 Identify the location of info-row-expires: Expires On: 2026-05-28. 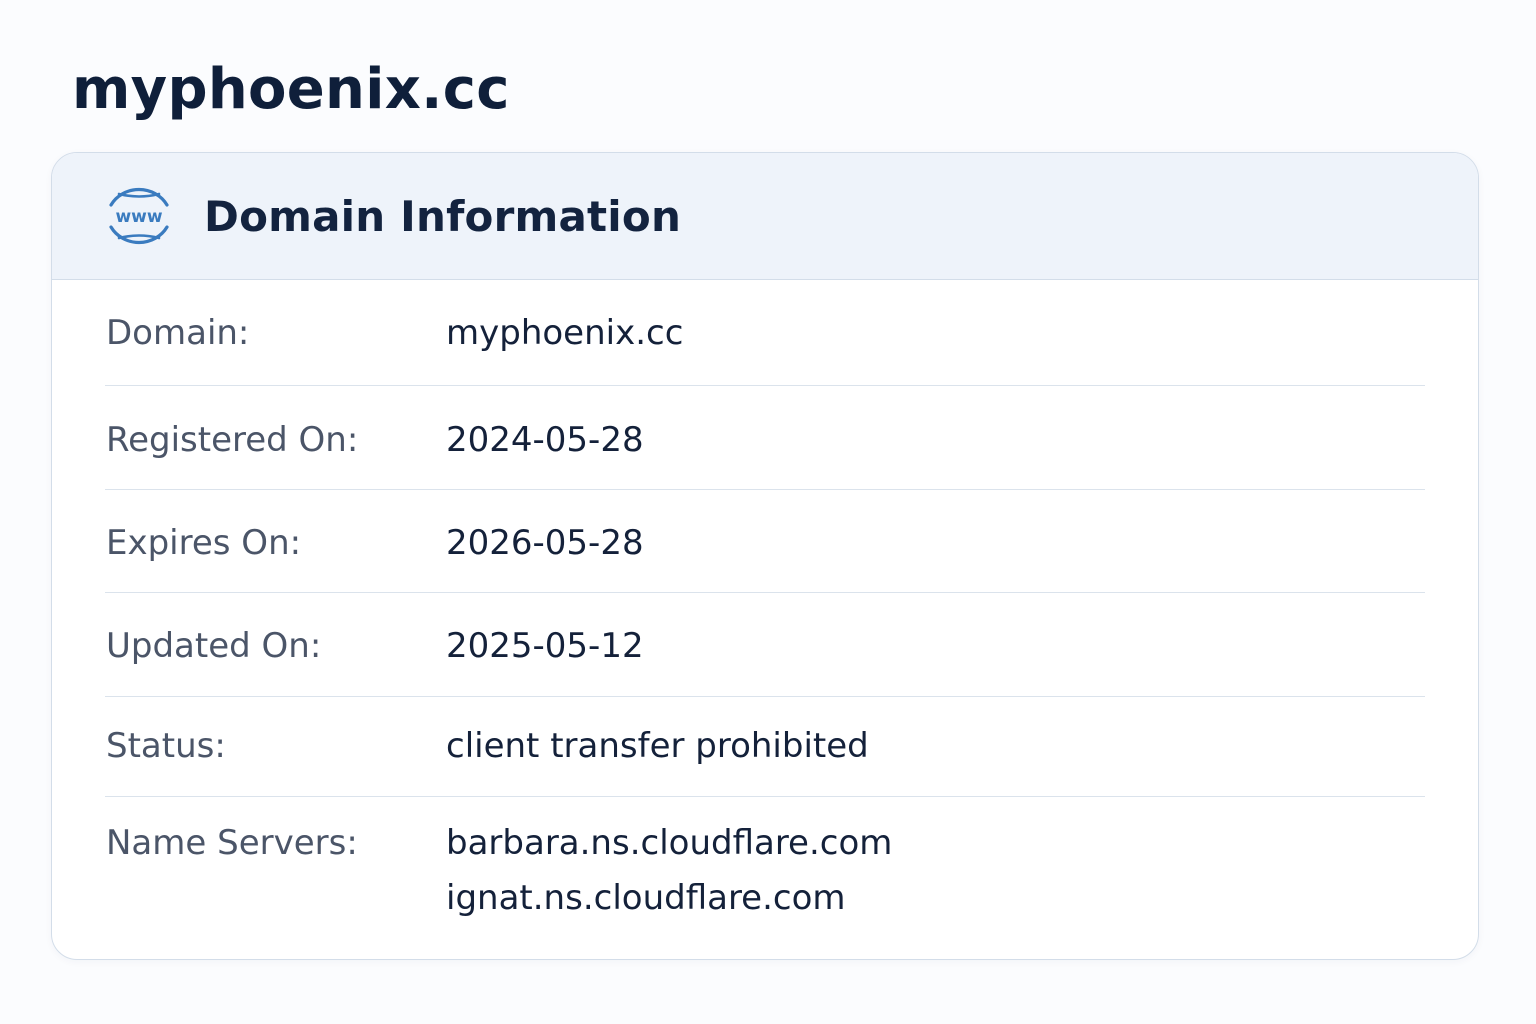
(765, 541).